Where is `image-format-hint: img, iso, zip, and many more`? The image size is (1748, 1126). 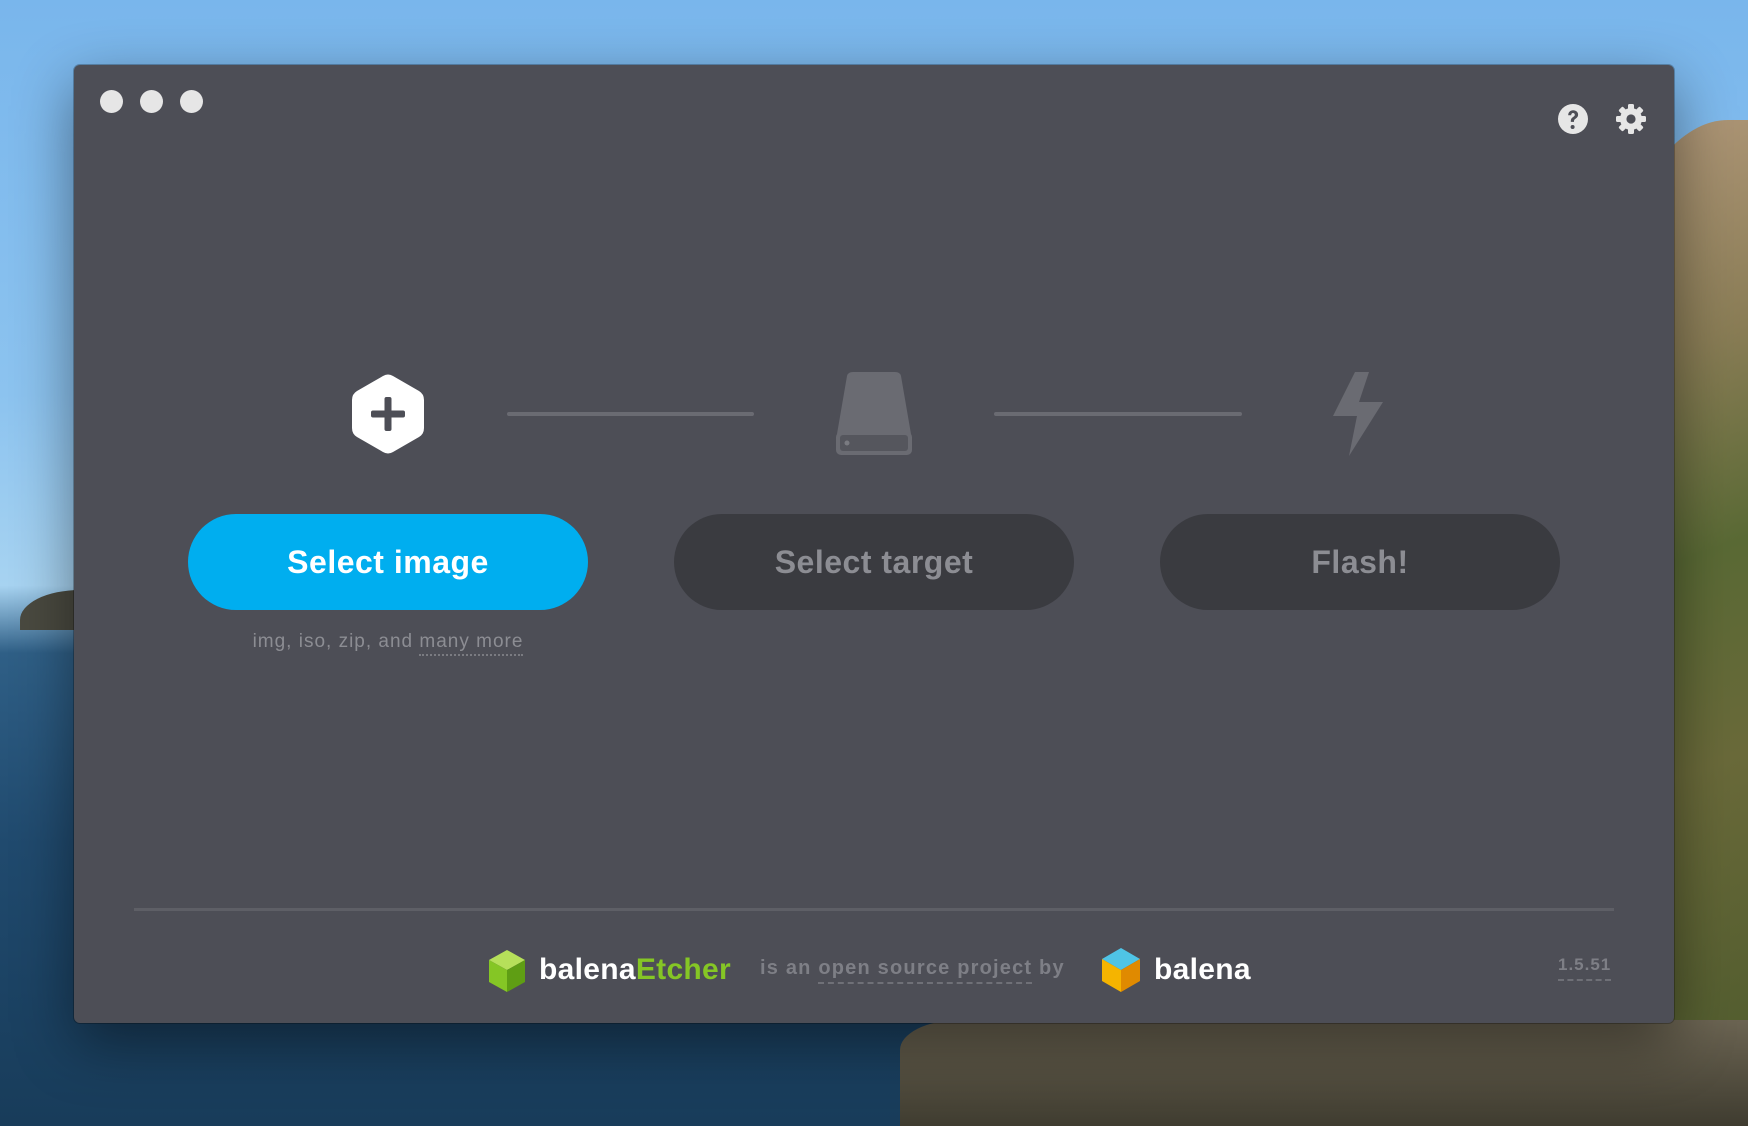 image-format-hint: img, iso, zip, and many more is located at coordinates (388, 643).